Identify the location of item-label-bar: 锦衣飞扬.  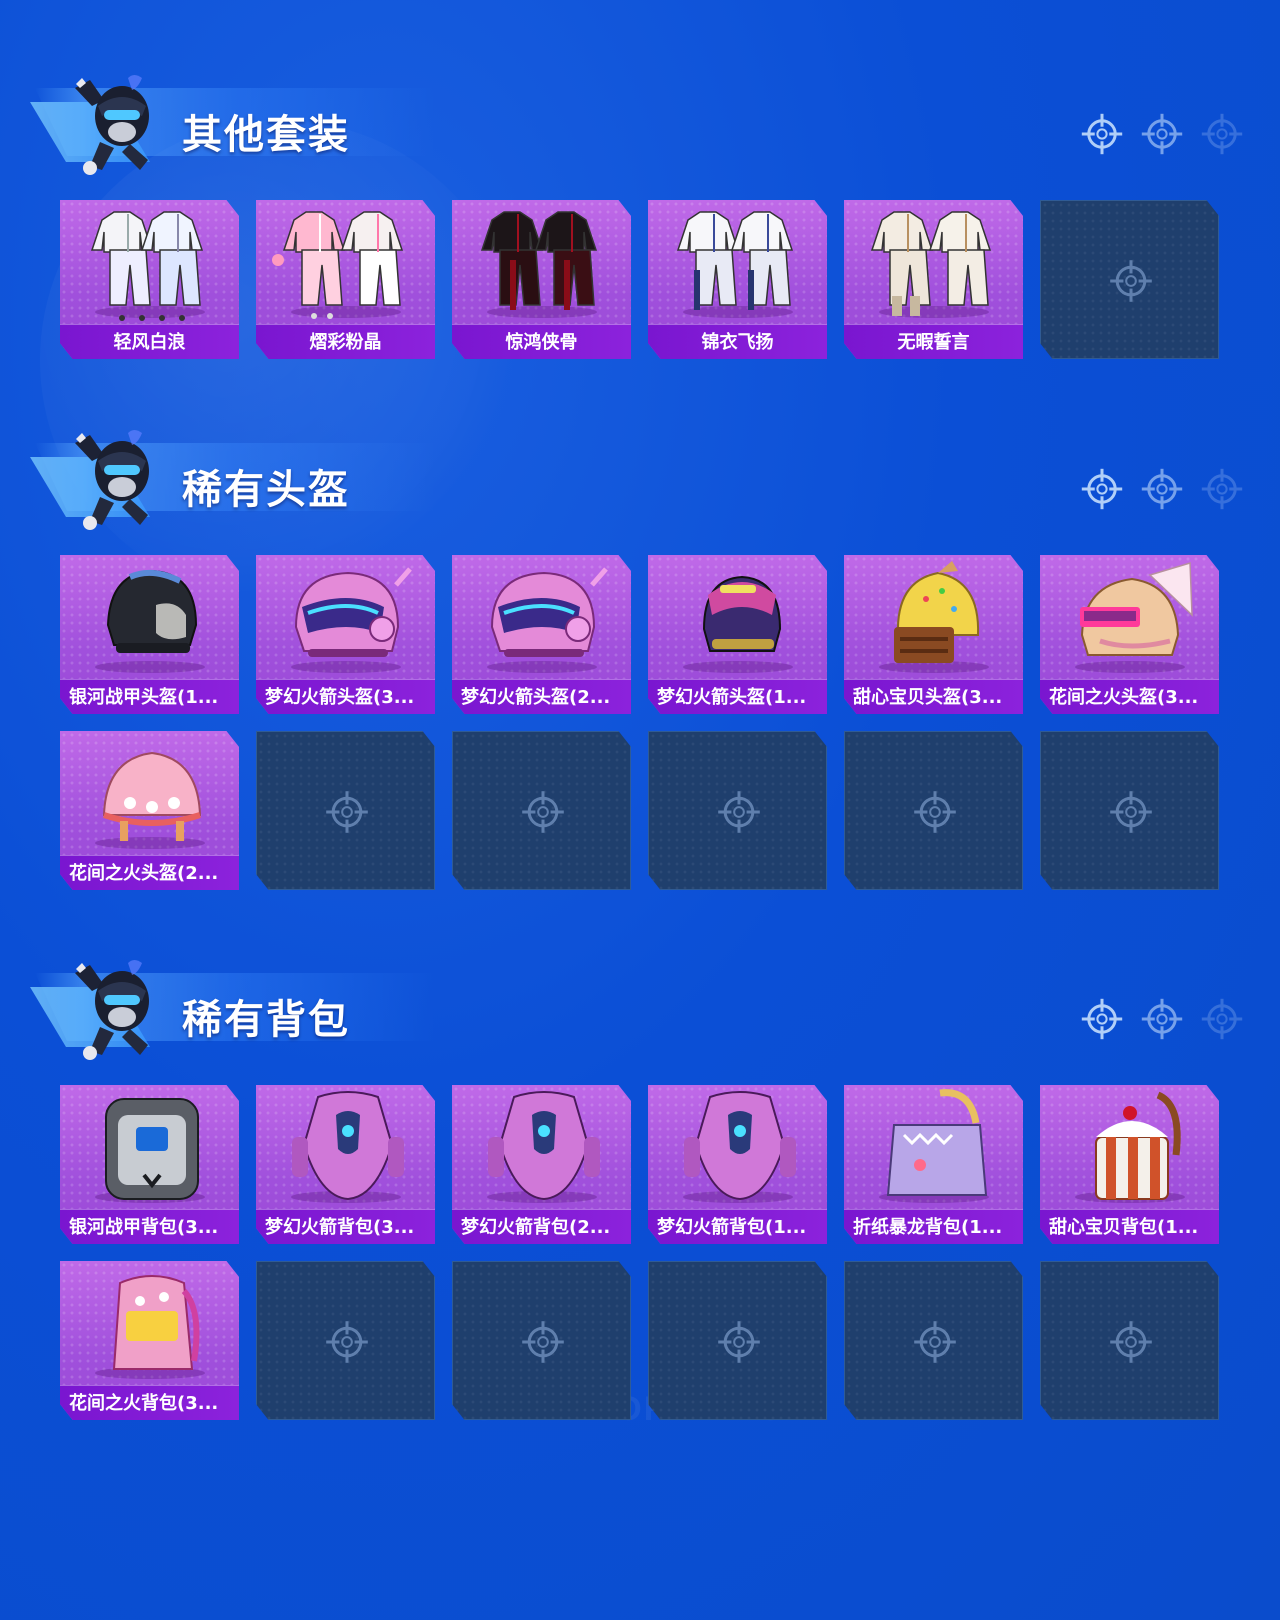
(737, 341).